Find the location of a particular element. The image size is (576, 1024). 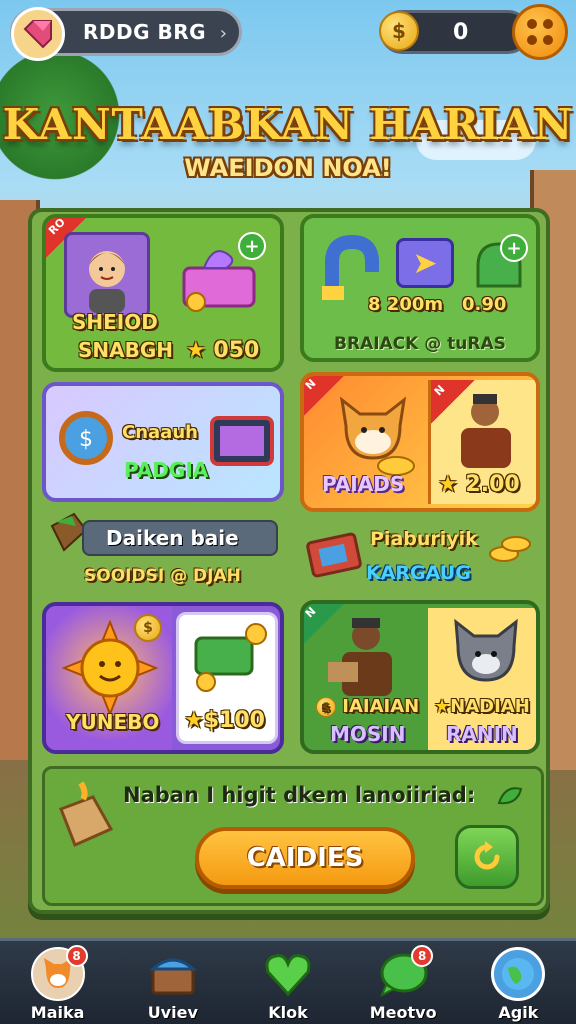

card-f-label-1: $ IAIAIAN is located at coordinates (367, 706).